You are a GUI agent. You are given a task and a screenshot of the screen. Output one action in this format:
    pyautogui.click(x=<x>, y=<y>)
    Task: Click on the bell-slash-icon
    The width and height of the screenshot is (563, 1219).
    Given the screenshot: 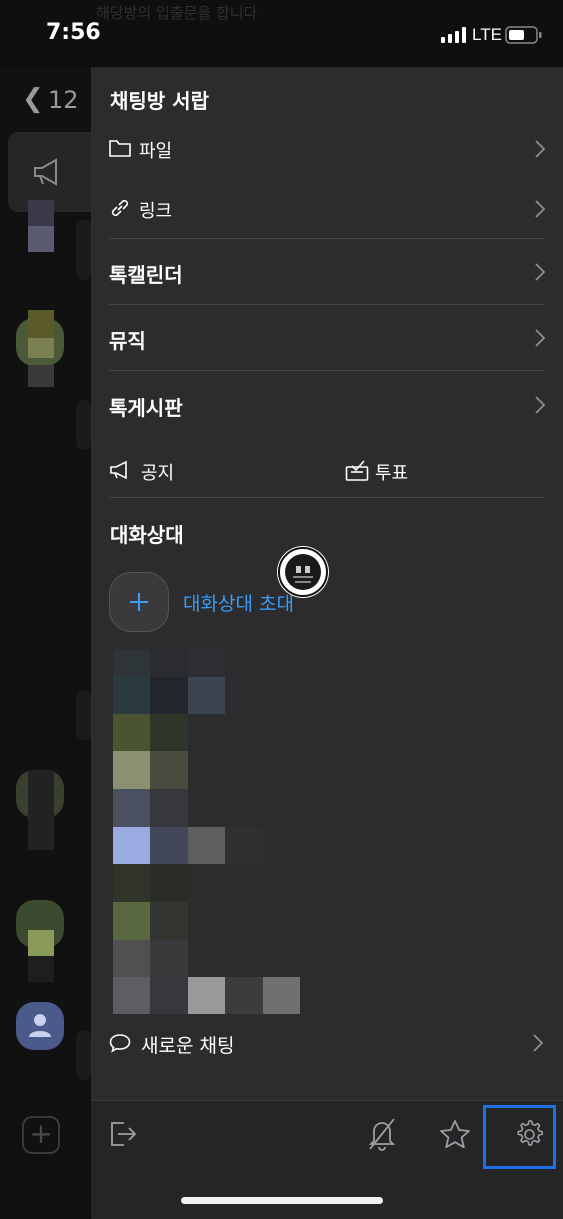 What is the action you would take?
    pyautogui.click(x=382, y=1134)
    